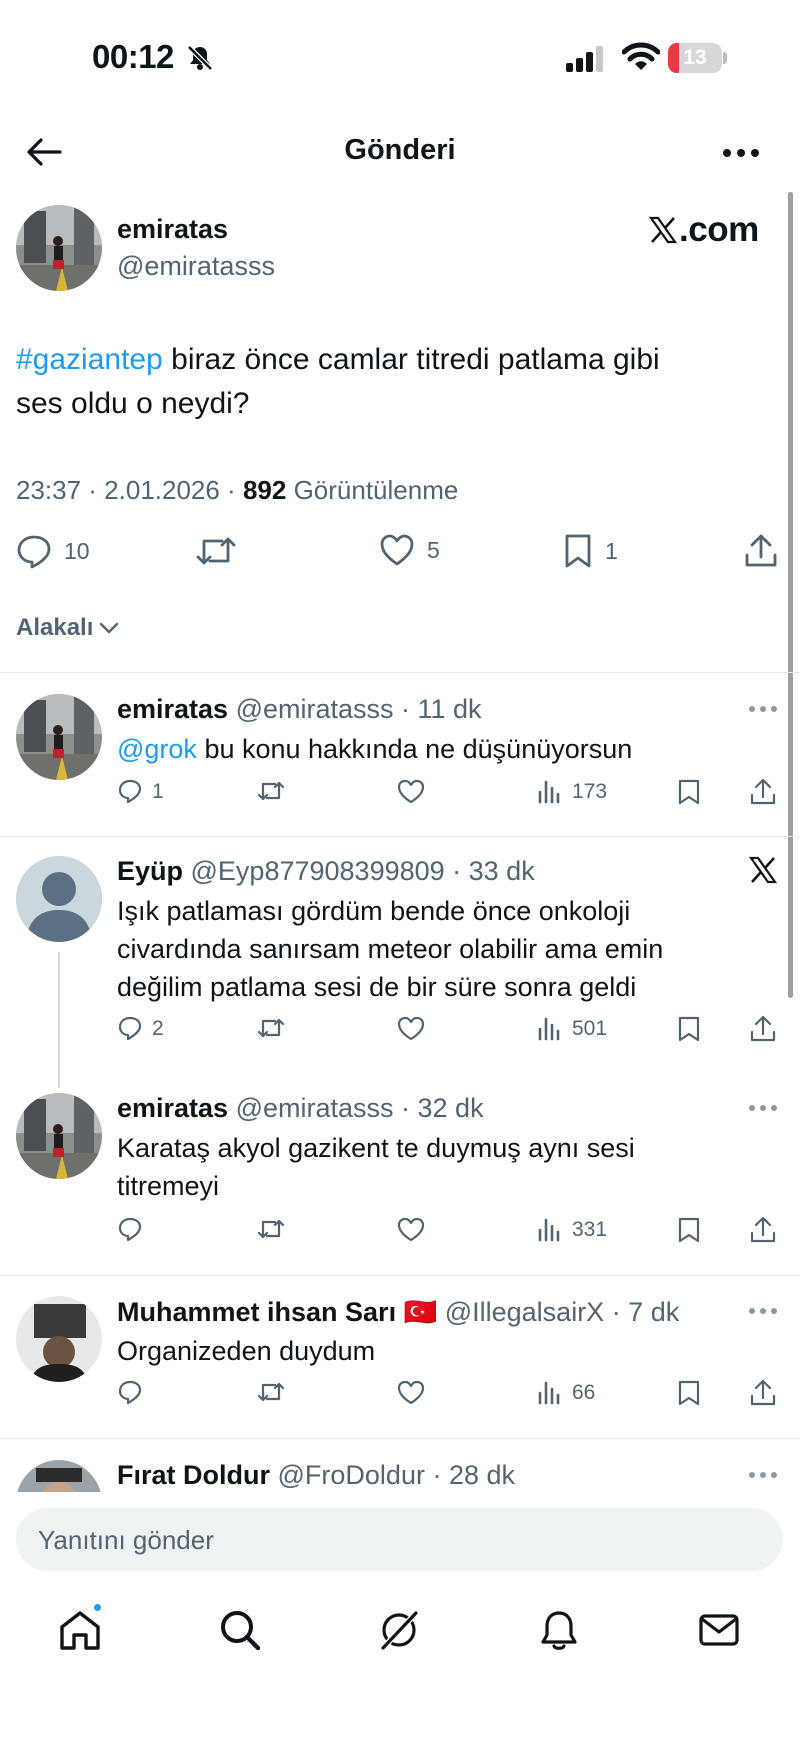 The width and height of the screenshot is (800, 1737). What do you see at coordinates (326, 871) in the screenshot?
I see `reply-header: Eyüp @Eyp877908399809 · 33 dk` at bounding box center [326, 871].